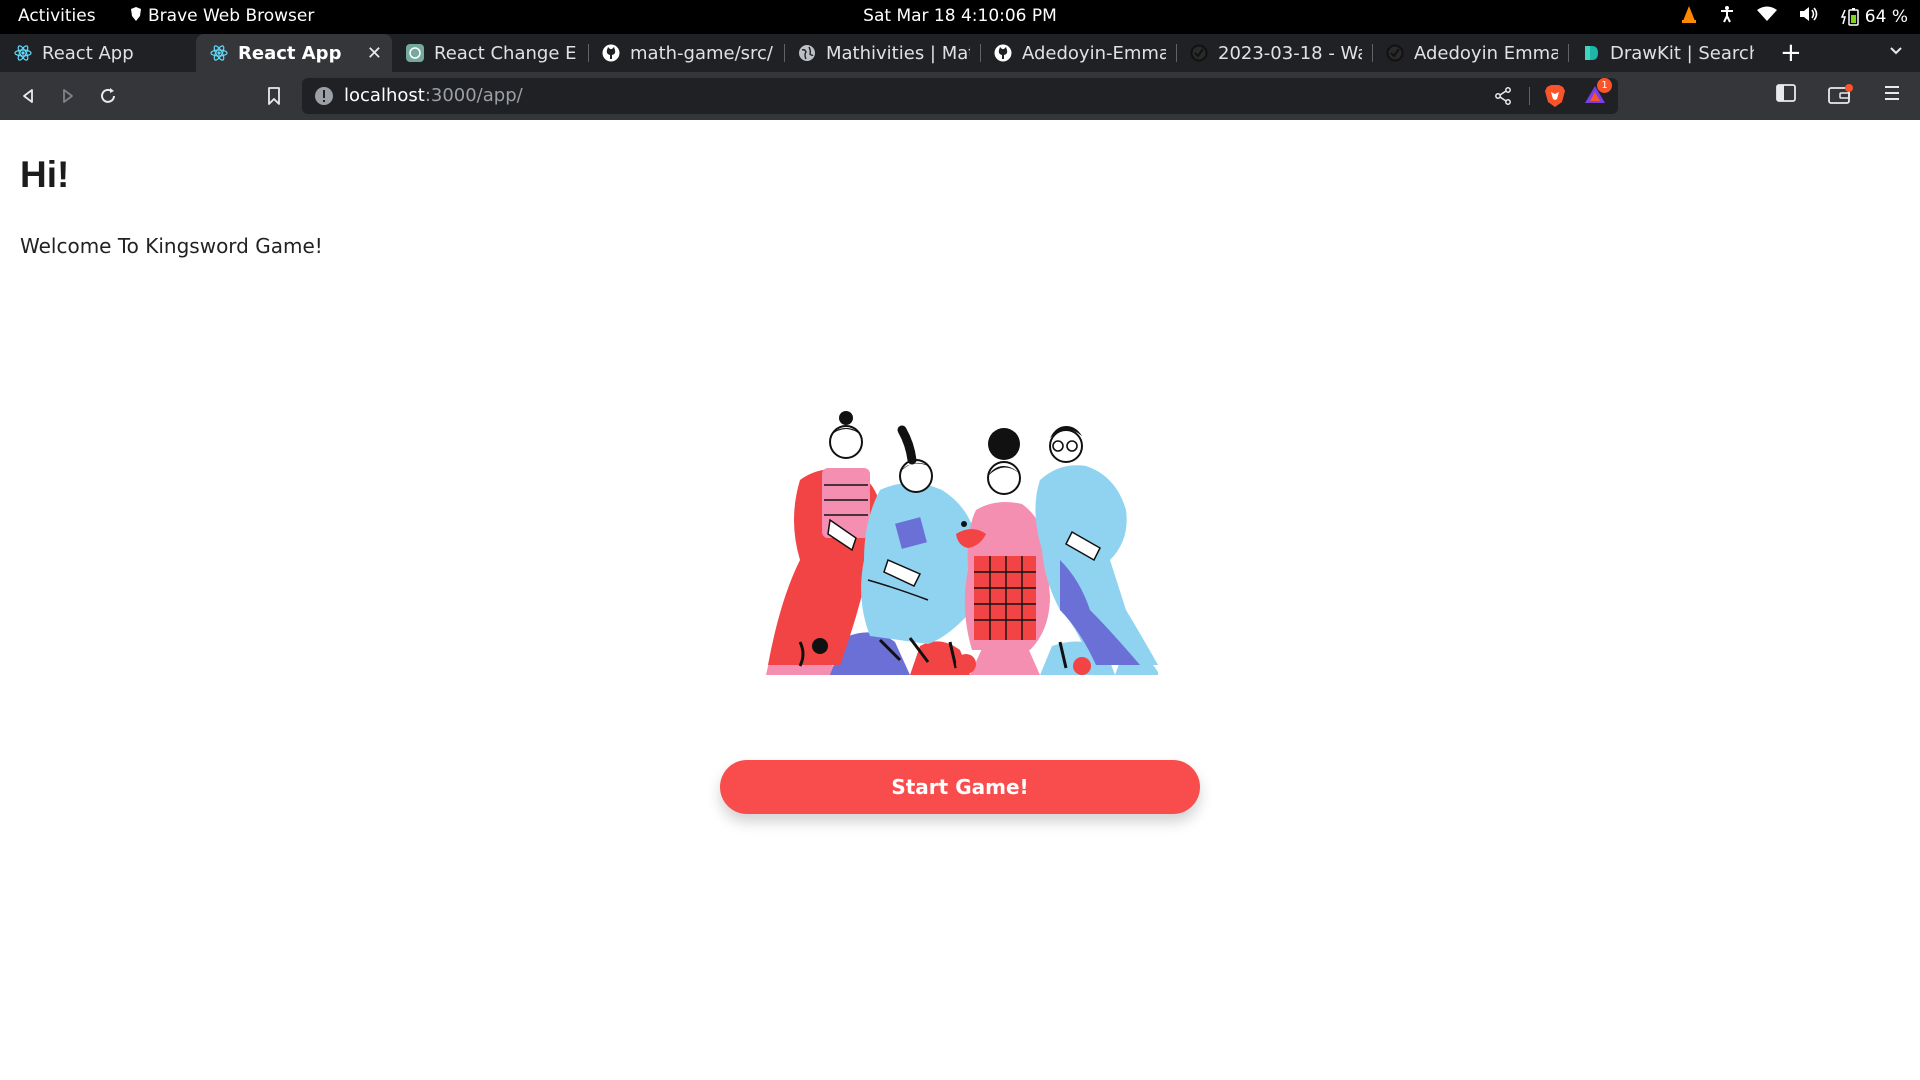 The image size is (1920, 1080). Describe the element at coordinates (1886, 16) in the screenshot. I see `battery-percent: 64 %` at that location.